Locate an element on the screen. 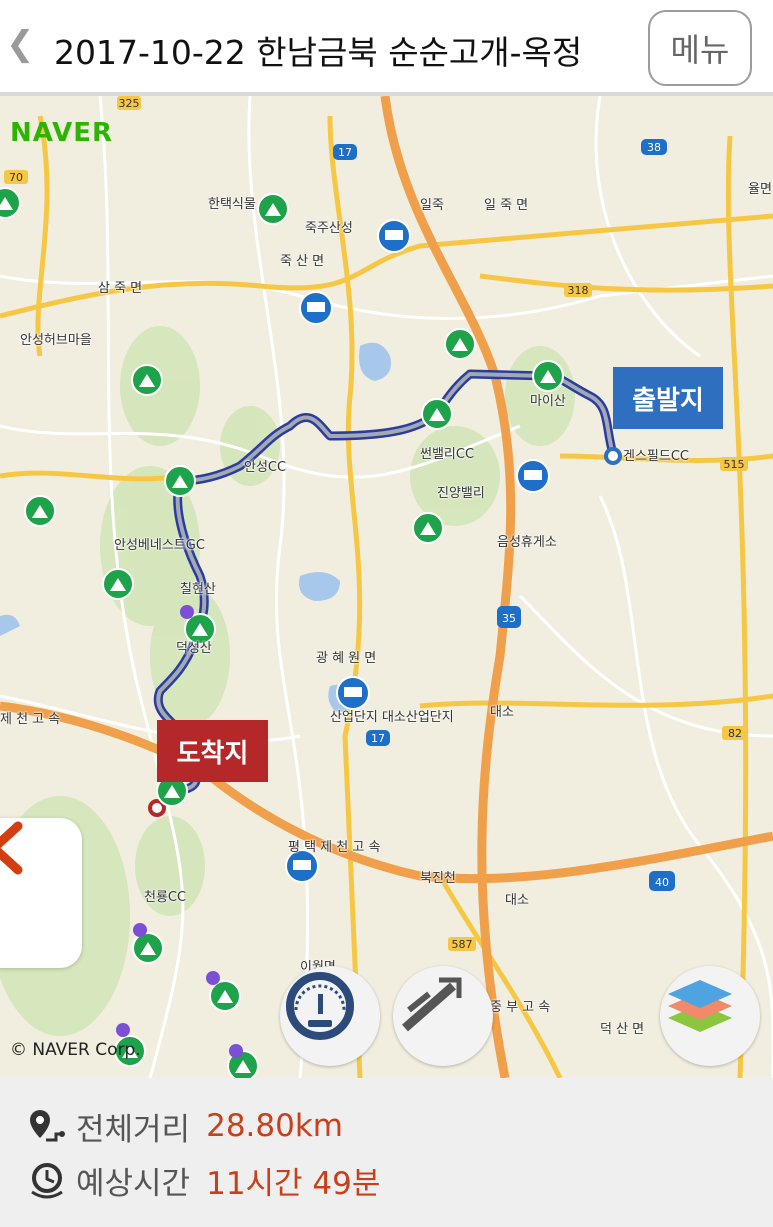 The height and width of the screenshot is (1227, 773). time-value: 11시간 49분 is located at coordinates (293, 1183).